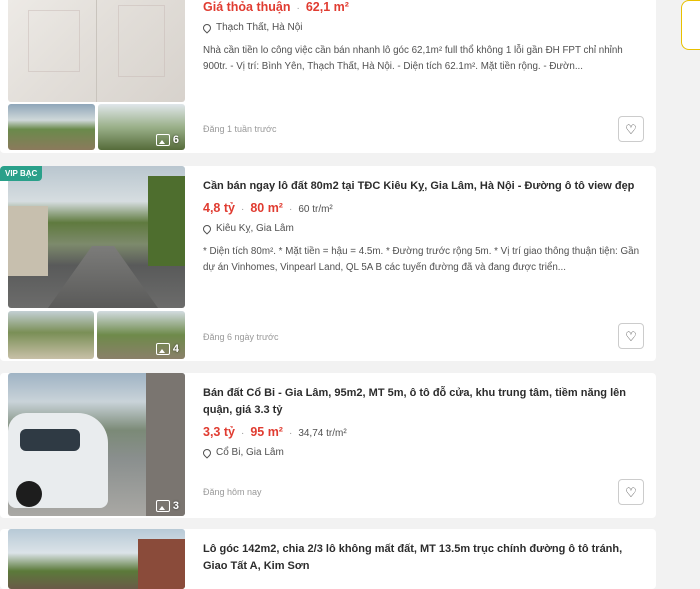  What do you see at coordinates (266, 432) in the screenshot?
I see `listing-area: 95 m²` at bounding box center [266, 432].